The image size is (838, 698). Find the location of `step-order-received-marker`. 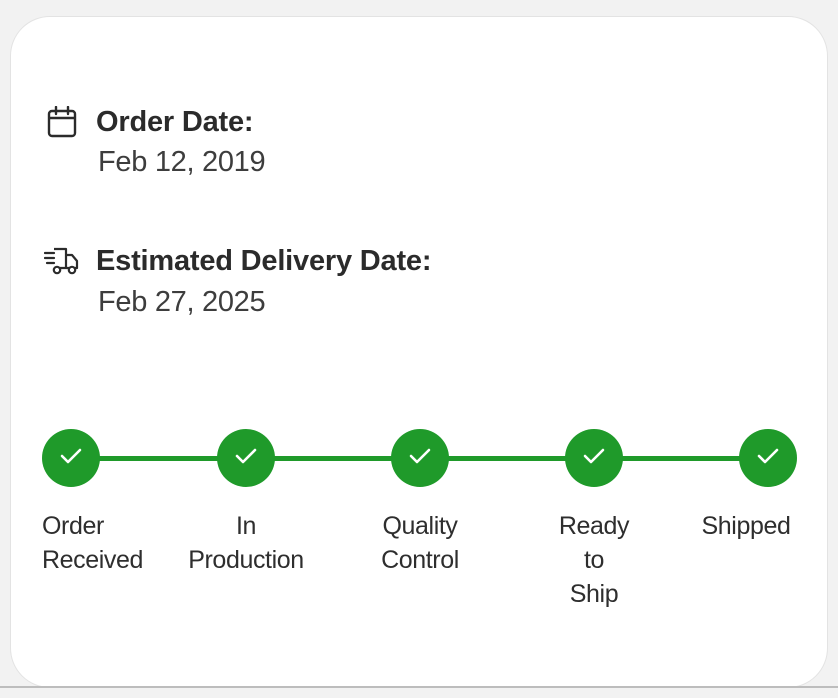

step-order-received-marker is located at coordinates (71, 458).